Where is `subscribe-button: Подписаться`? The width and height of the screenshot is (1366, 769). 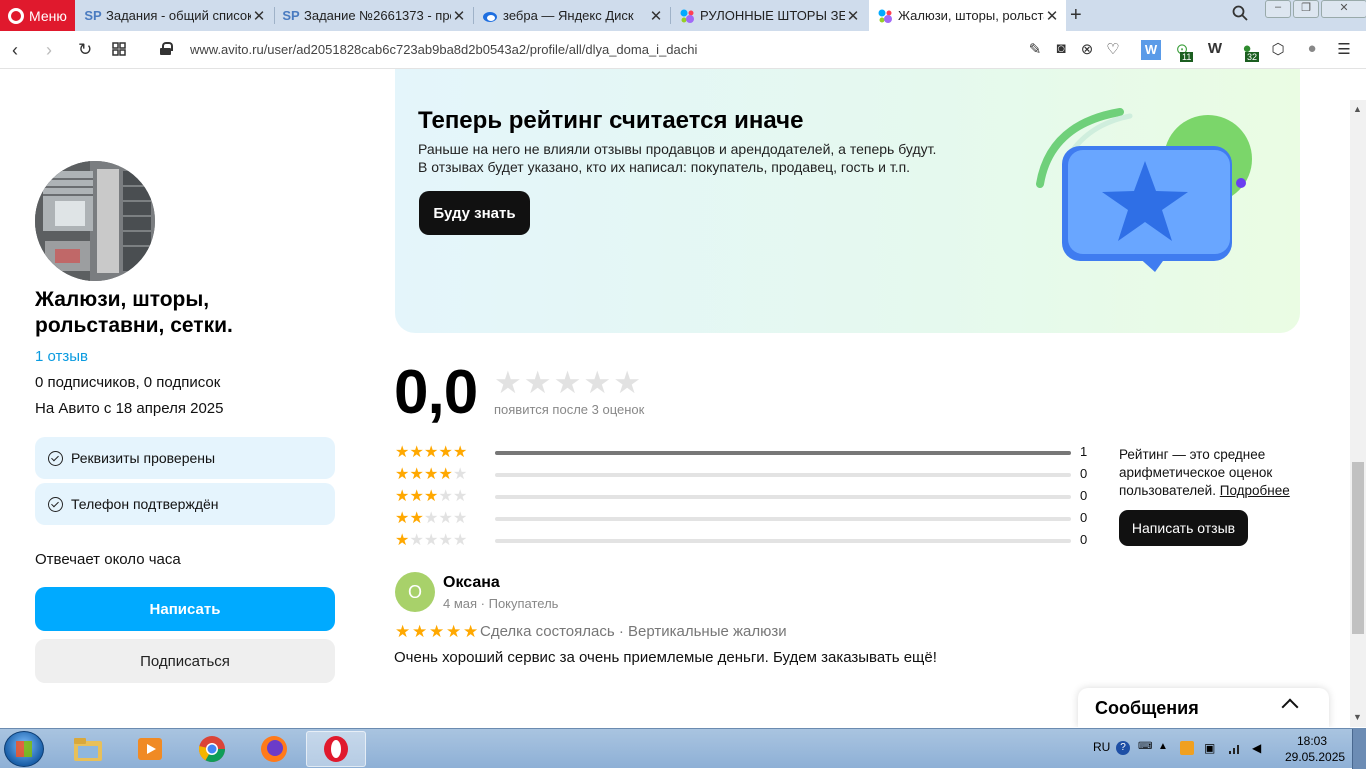
subscribe-button: Подписаться is located at coordinates (185, 661).